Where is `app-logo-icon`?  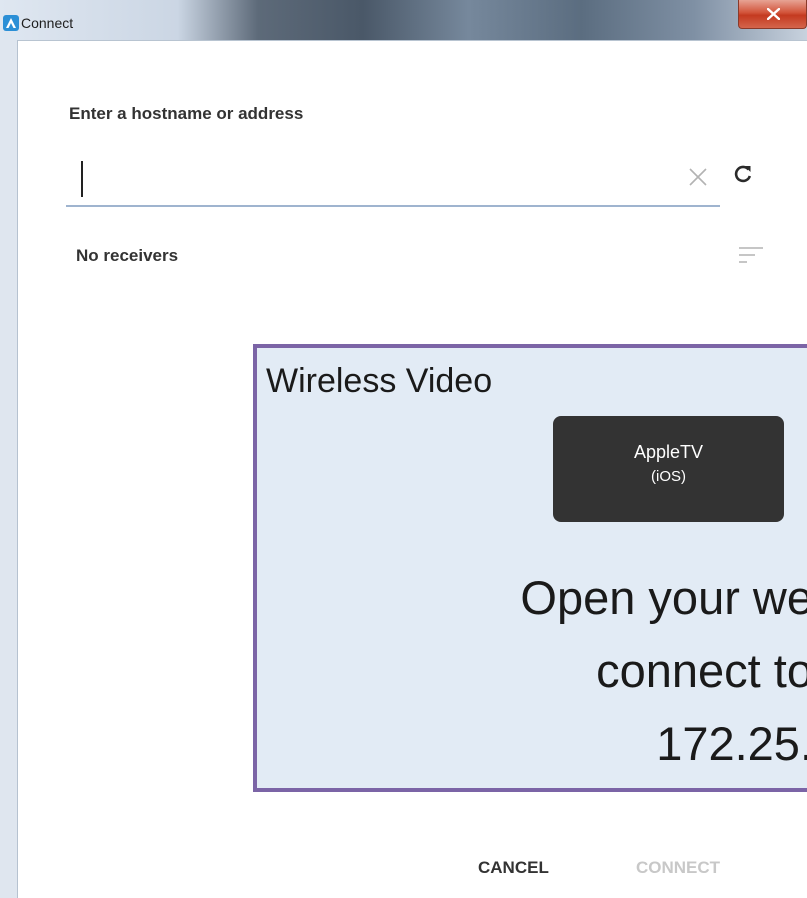
app-logo-icon is located at coordinates (11, 23).